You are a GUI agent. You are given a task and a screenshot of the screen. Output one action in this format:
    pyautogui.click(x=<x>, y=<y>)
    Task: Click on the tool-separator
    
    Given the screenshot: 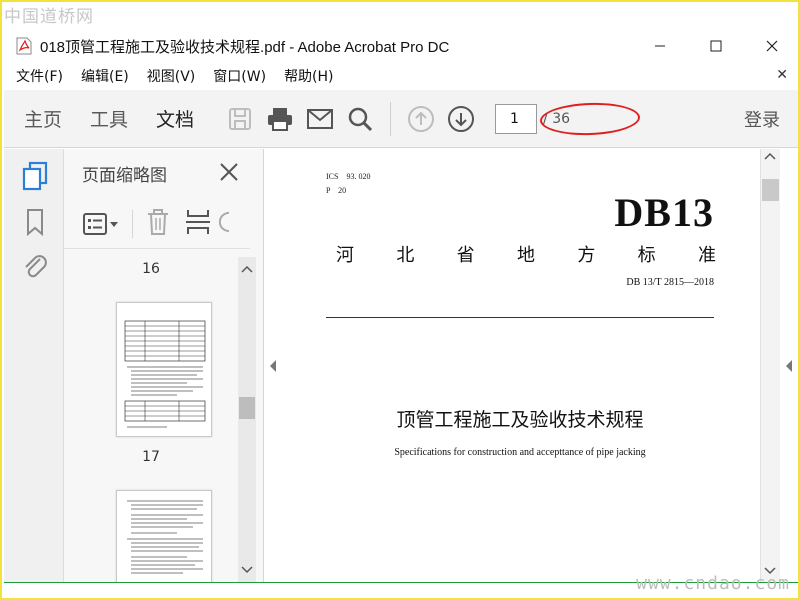 What is the action you would take?
    pyautogui.click(x=132, y=223)
    